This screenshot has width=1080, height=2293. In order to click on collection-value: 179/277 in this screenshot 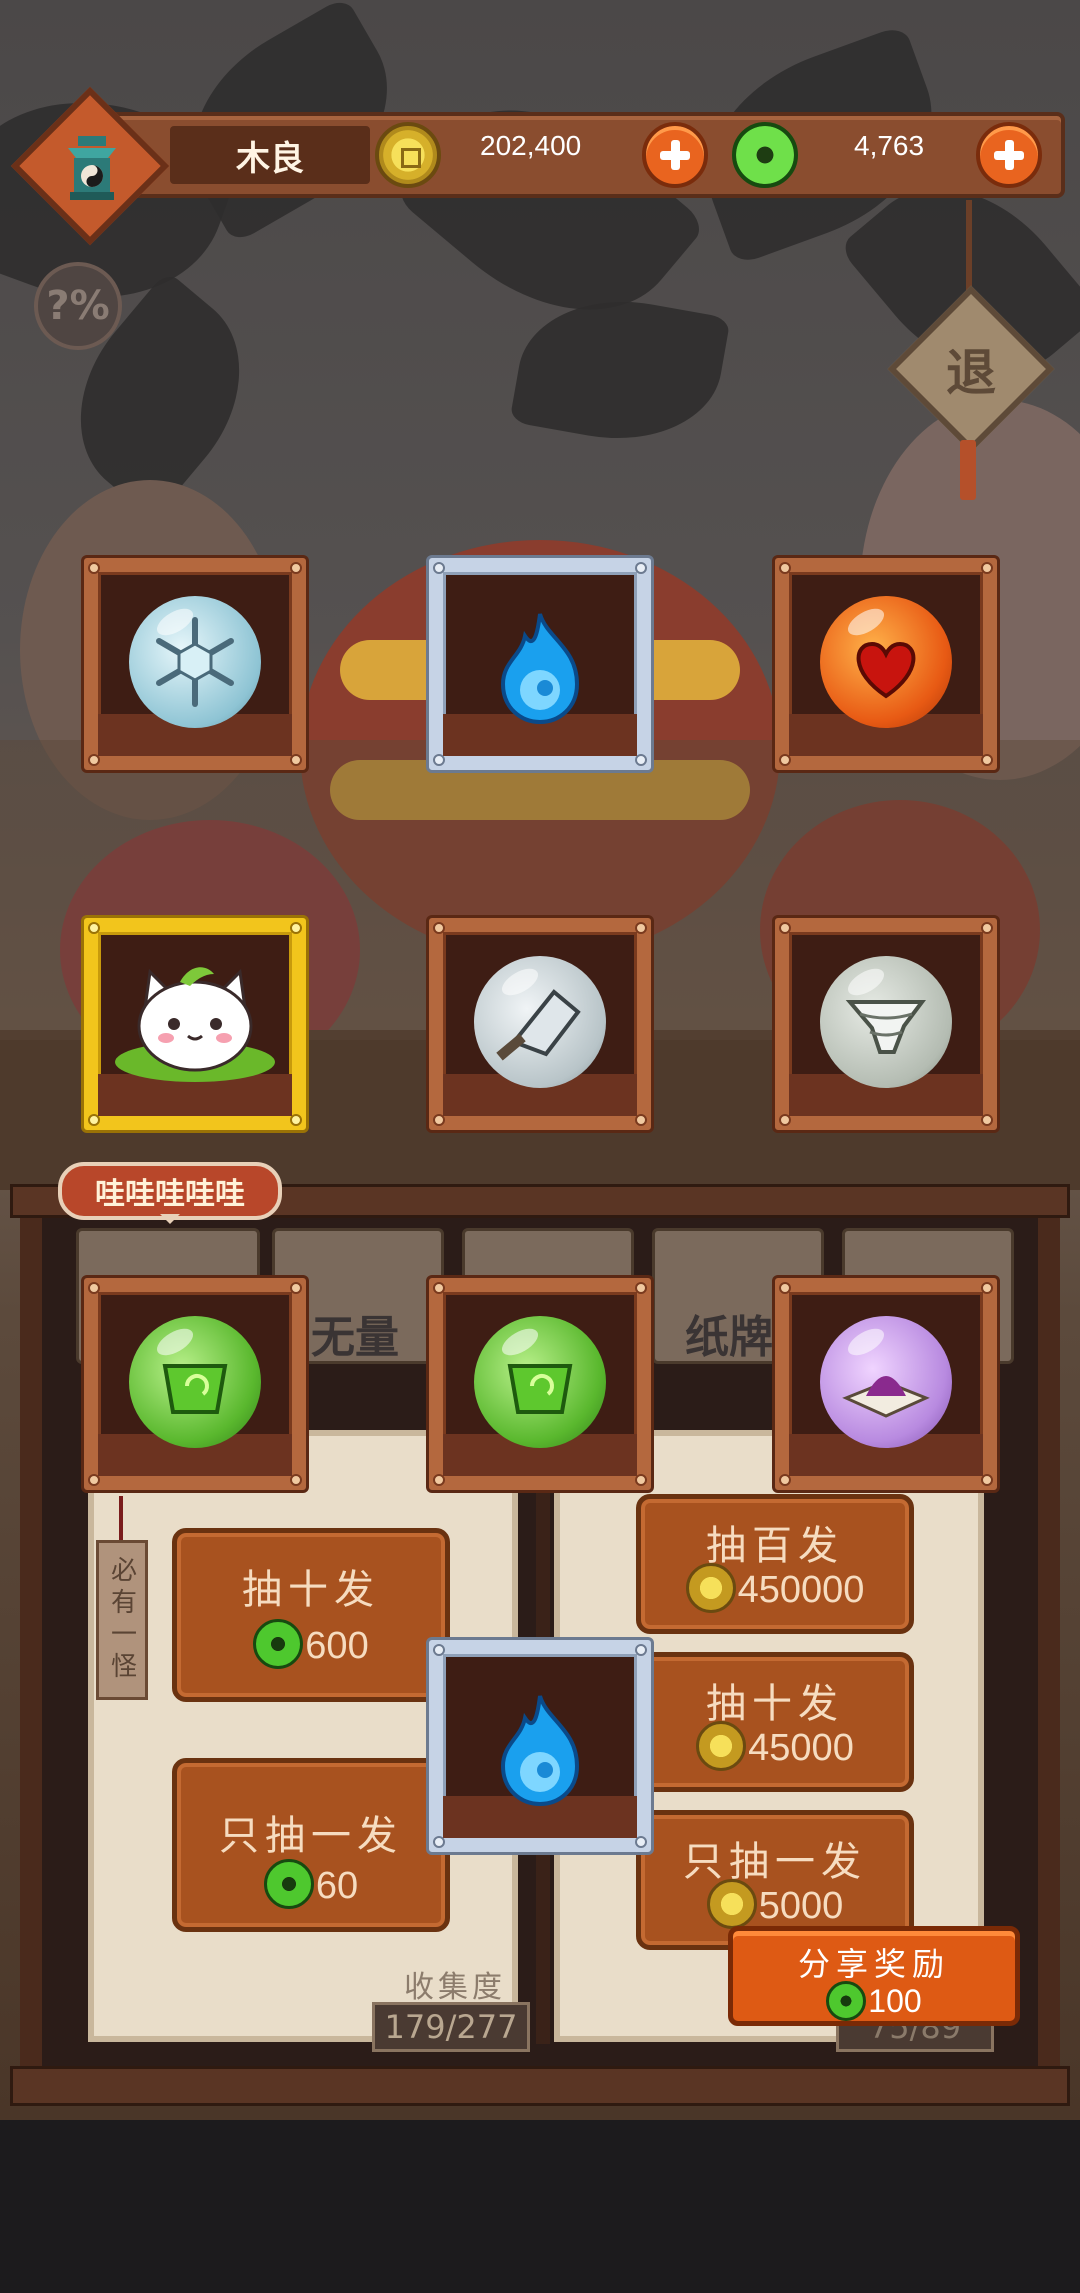, I will do `click(451, 2027)`.